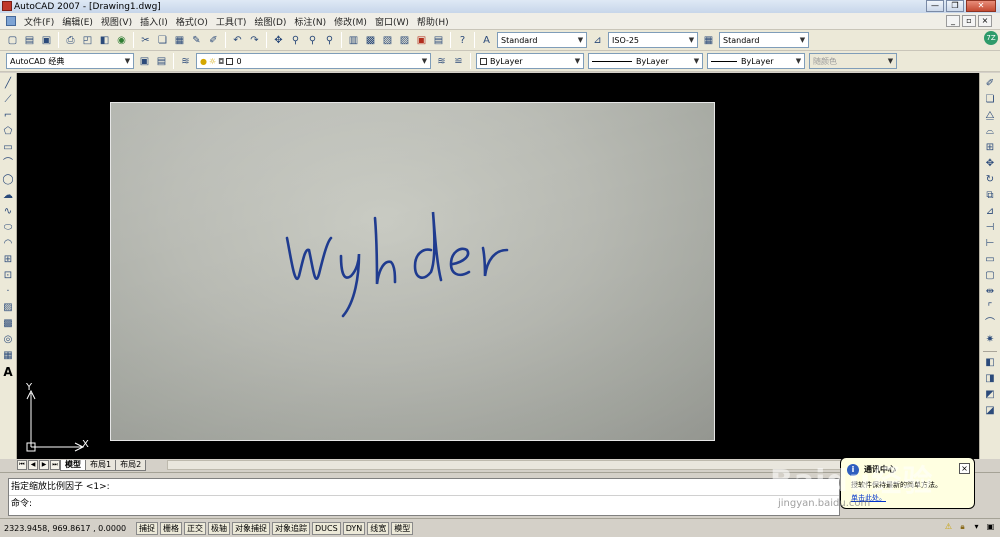 This screenshot has width=1000, height=537. Describe the element at coordinates (329, 40) in the screenshot. I see `zoom-previous-icon: ⚲` at that location.